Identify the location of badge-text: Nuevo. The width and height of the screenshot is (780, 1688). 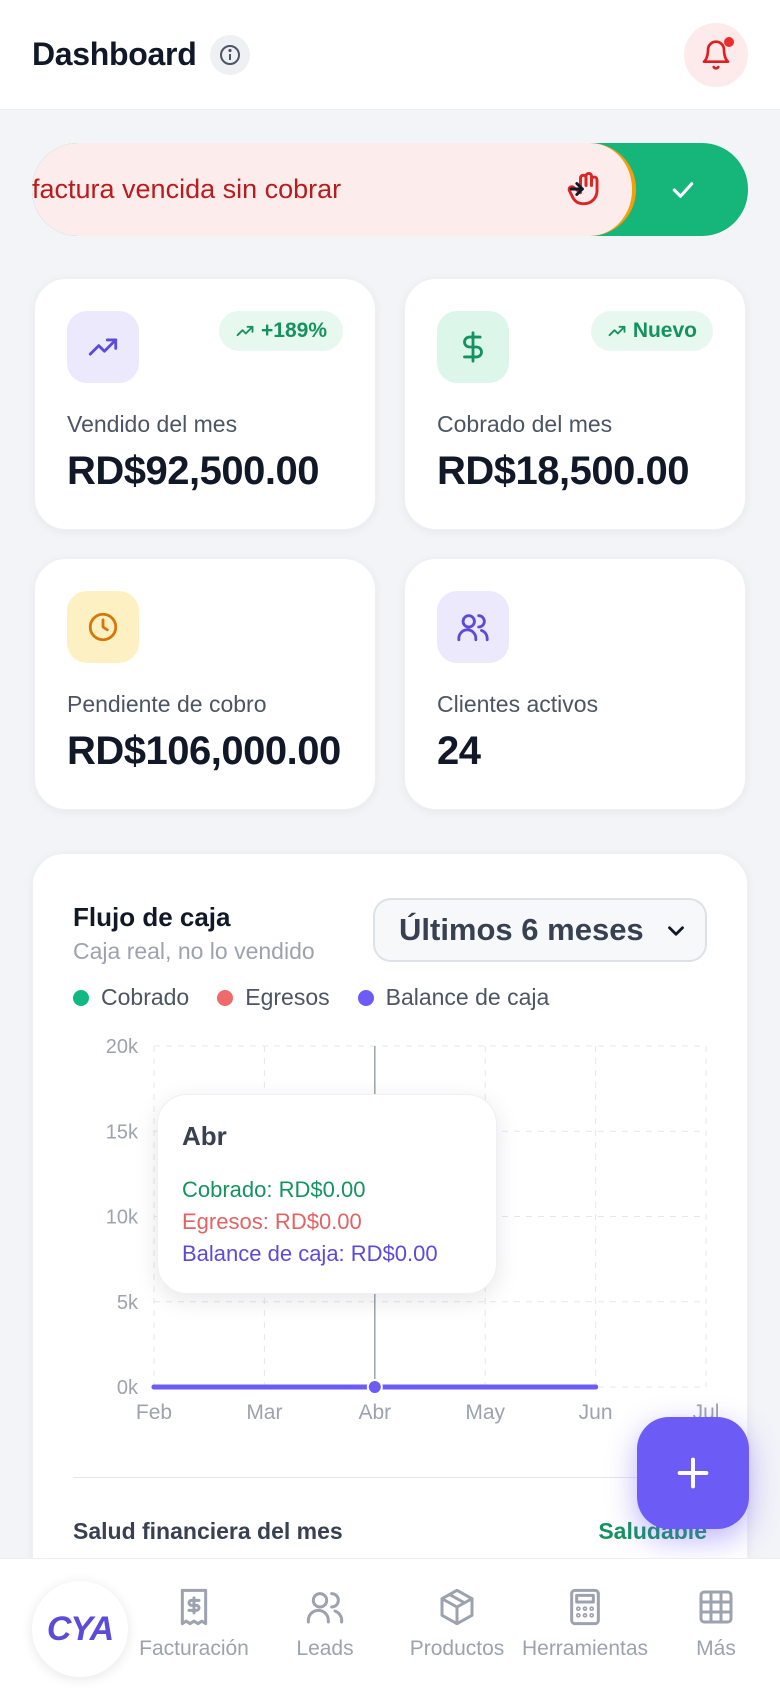
(664, 330).